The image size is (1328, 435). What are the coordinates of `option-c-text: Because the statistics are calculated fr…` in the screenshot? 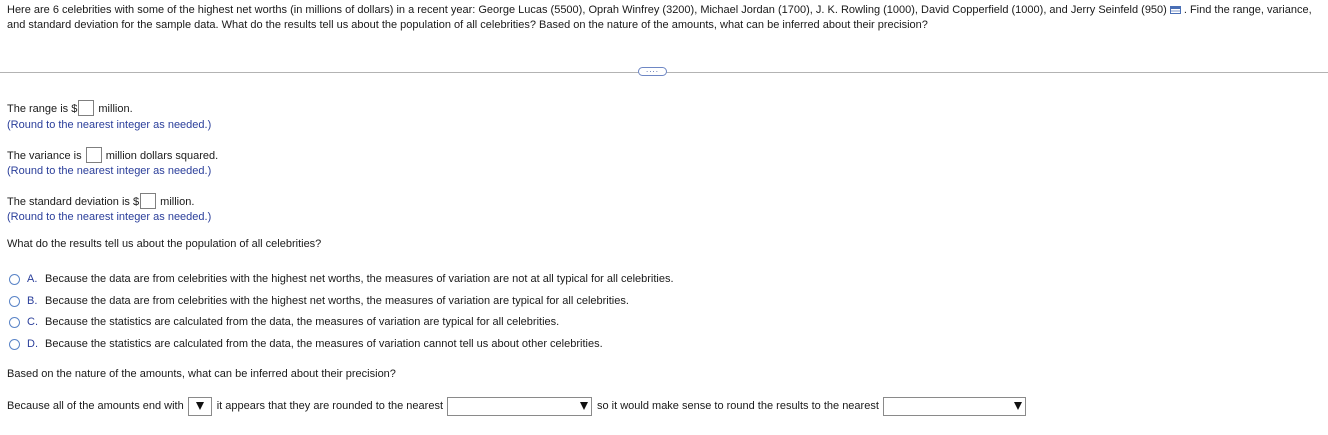 It's located at (302, 322).